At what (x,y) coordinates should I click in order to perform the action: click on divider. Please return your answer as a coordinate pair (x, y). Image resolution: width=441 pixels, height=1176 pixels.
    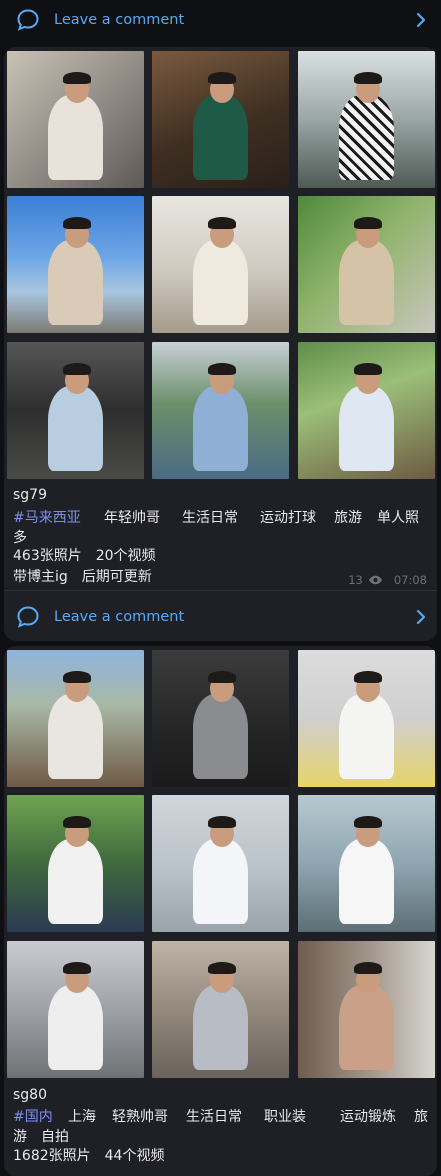
    Looking at the image, I should click on (220, 590).